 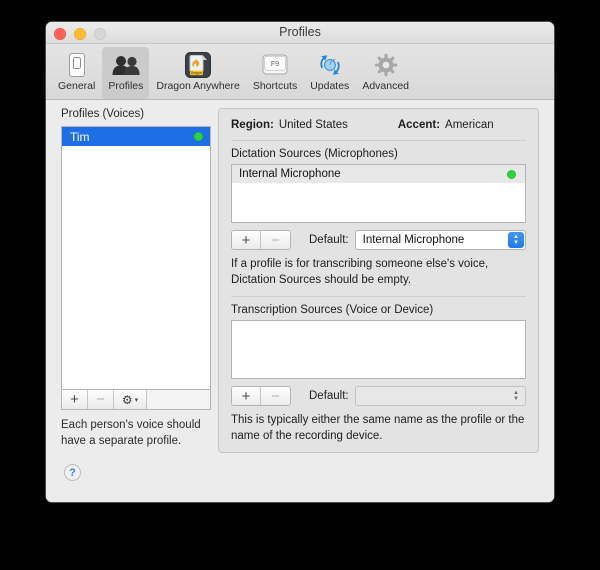 I want to click on toolbar-item-advanced: Advanced, so click(x=385, y=73).